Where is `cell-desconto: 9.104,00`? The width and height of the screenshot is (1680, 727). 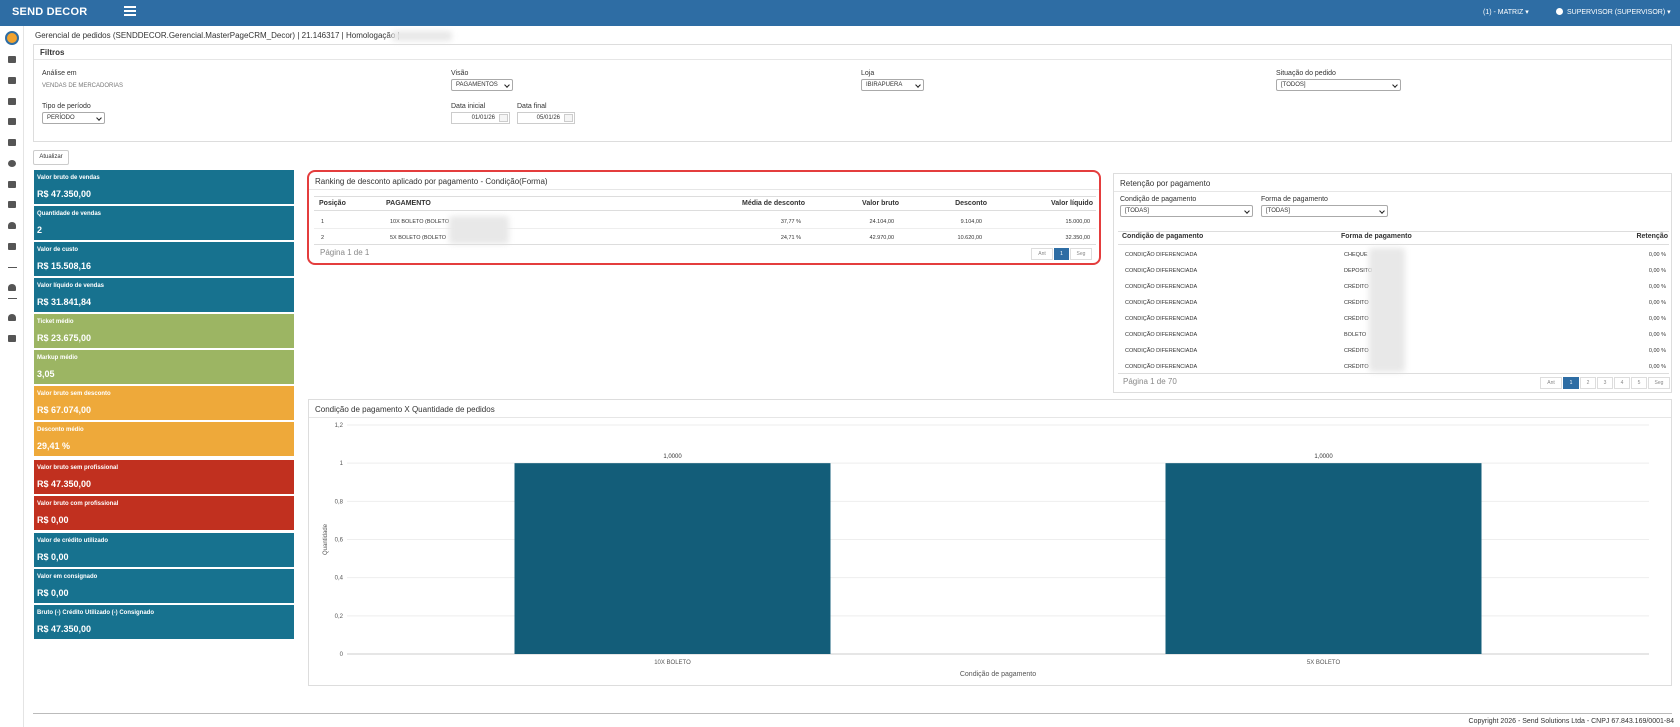 cell-desconto: 9.104,00 is located at coordinates (971, 222).